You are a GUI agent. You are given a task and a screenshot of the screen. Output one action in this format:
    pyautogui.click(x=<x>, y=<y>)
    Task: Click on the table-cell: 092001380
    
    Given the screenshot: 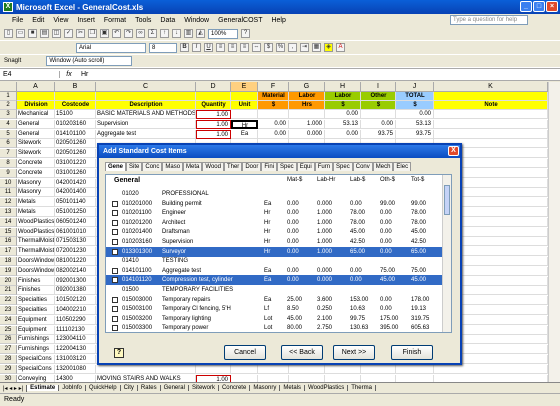 What is the action you would take?
    pyautogui.click(x=75, y=291)
    